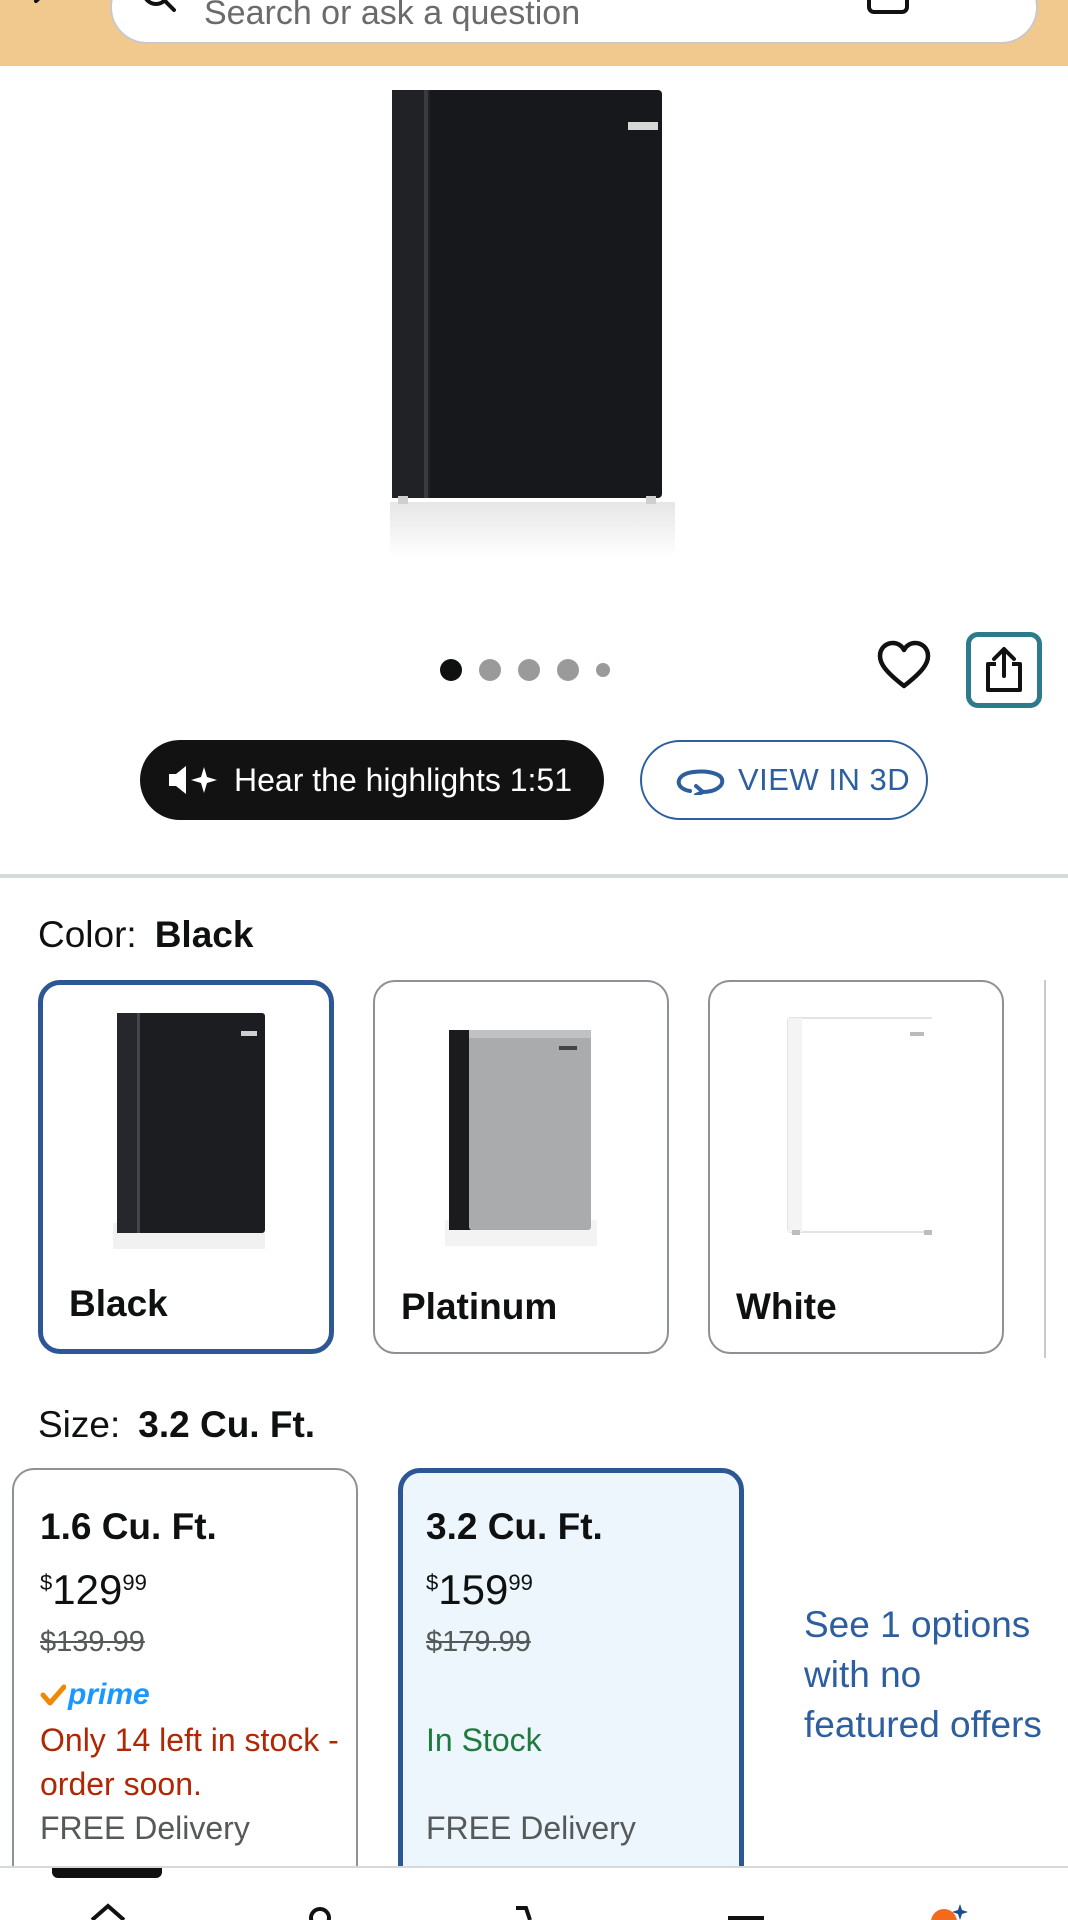 Image resolution: width=1068 pixels, height=1920 pixels. Describe the element at coordinates (1045, 1169) in the screenshot. I see `color-carousel-edge` at that location.